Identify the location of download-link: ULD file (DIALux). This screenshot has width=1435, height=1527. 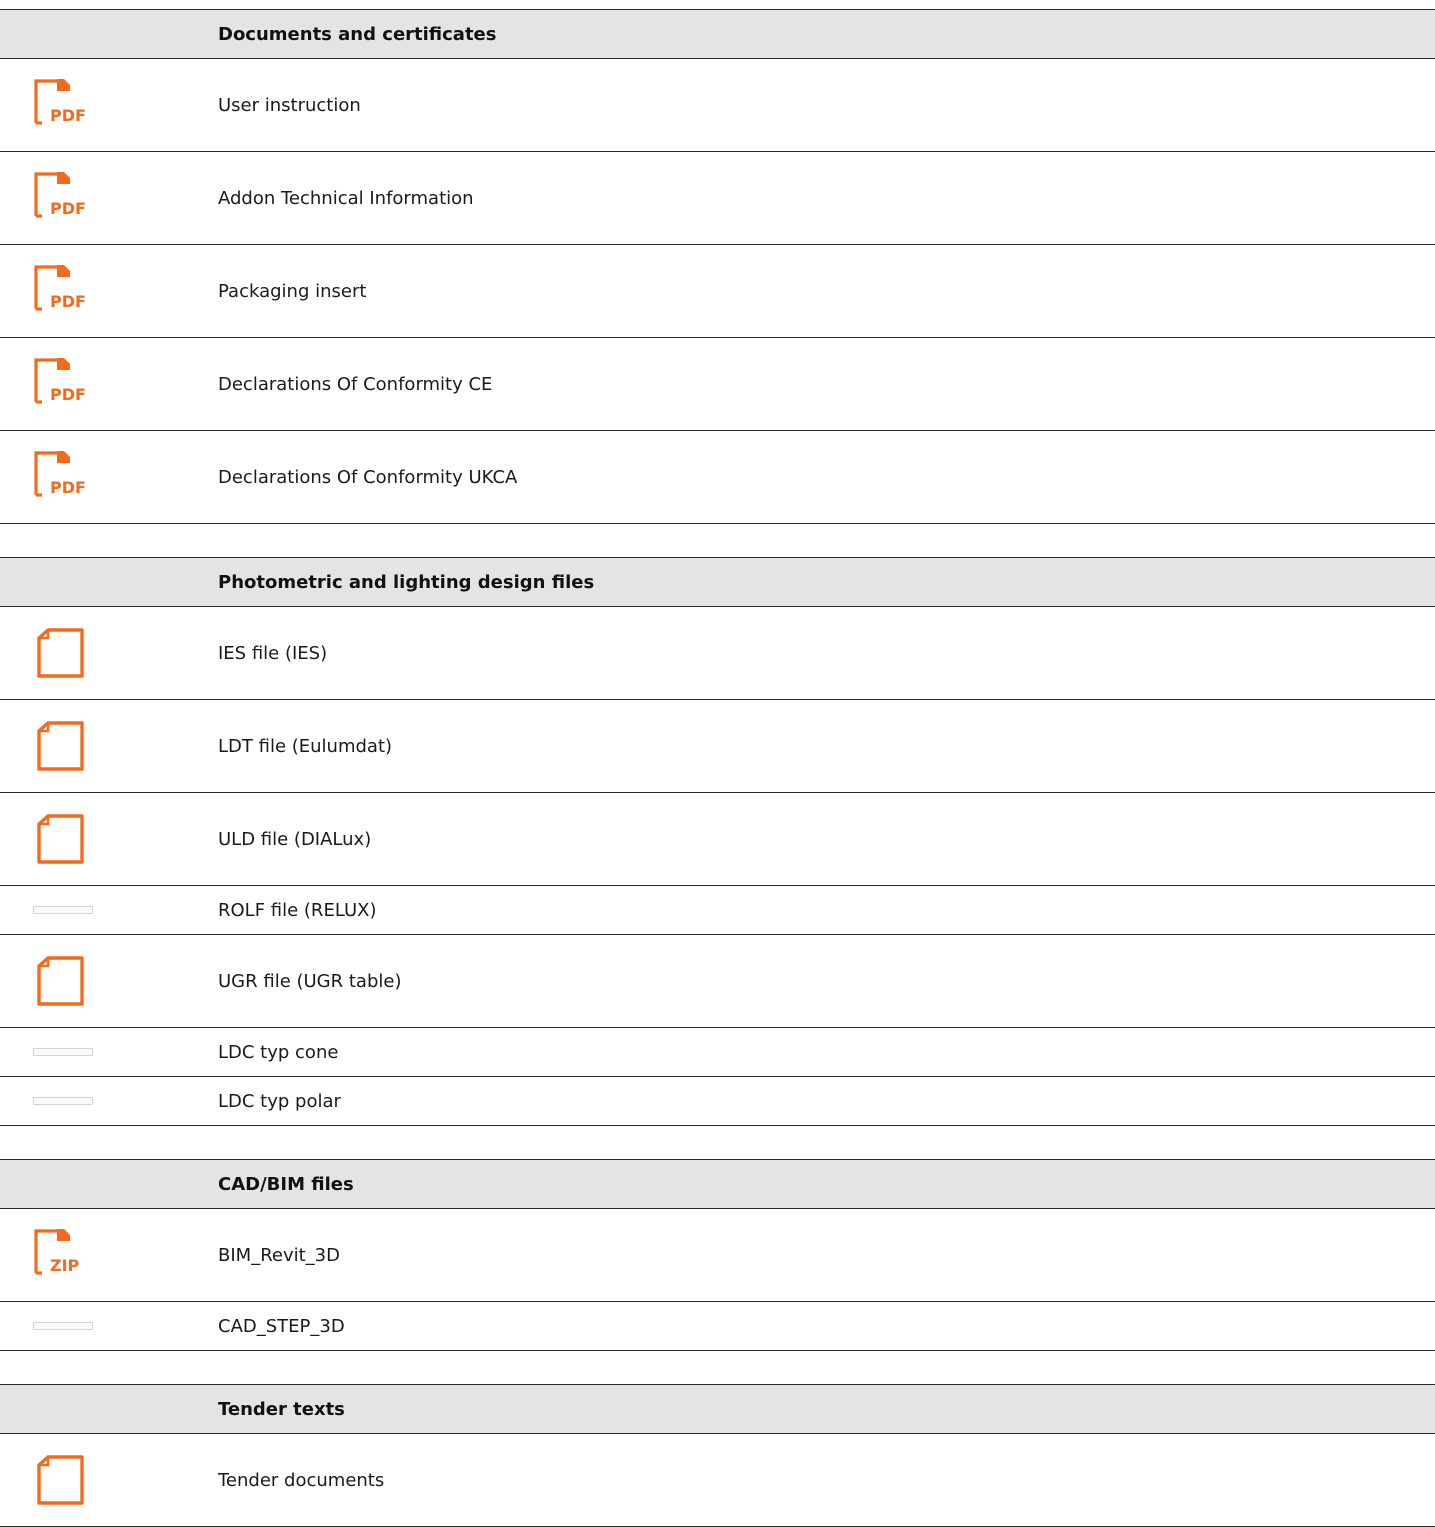
(294, 839).